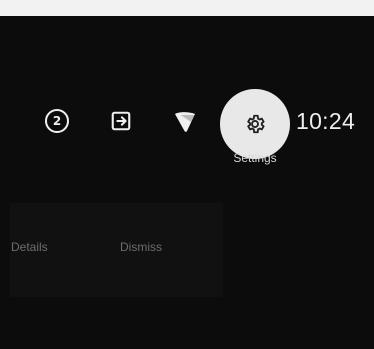 The height and width of the screenshot is (349, 374). I want to click on settings-button, so click(255, 124).